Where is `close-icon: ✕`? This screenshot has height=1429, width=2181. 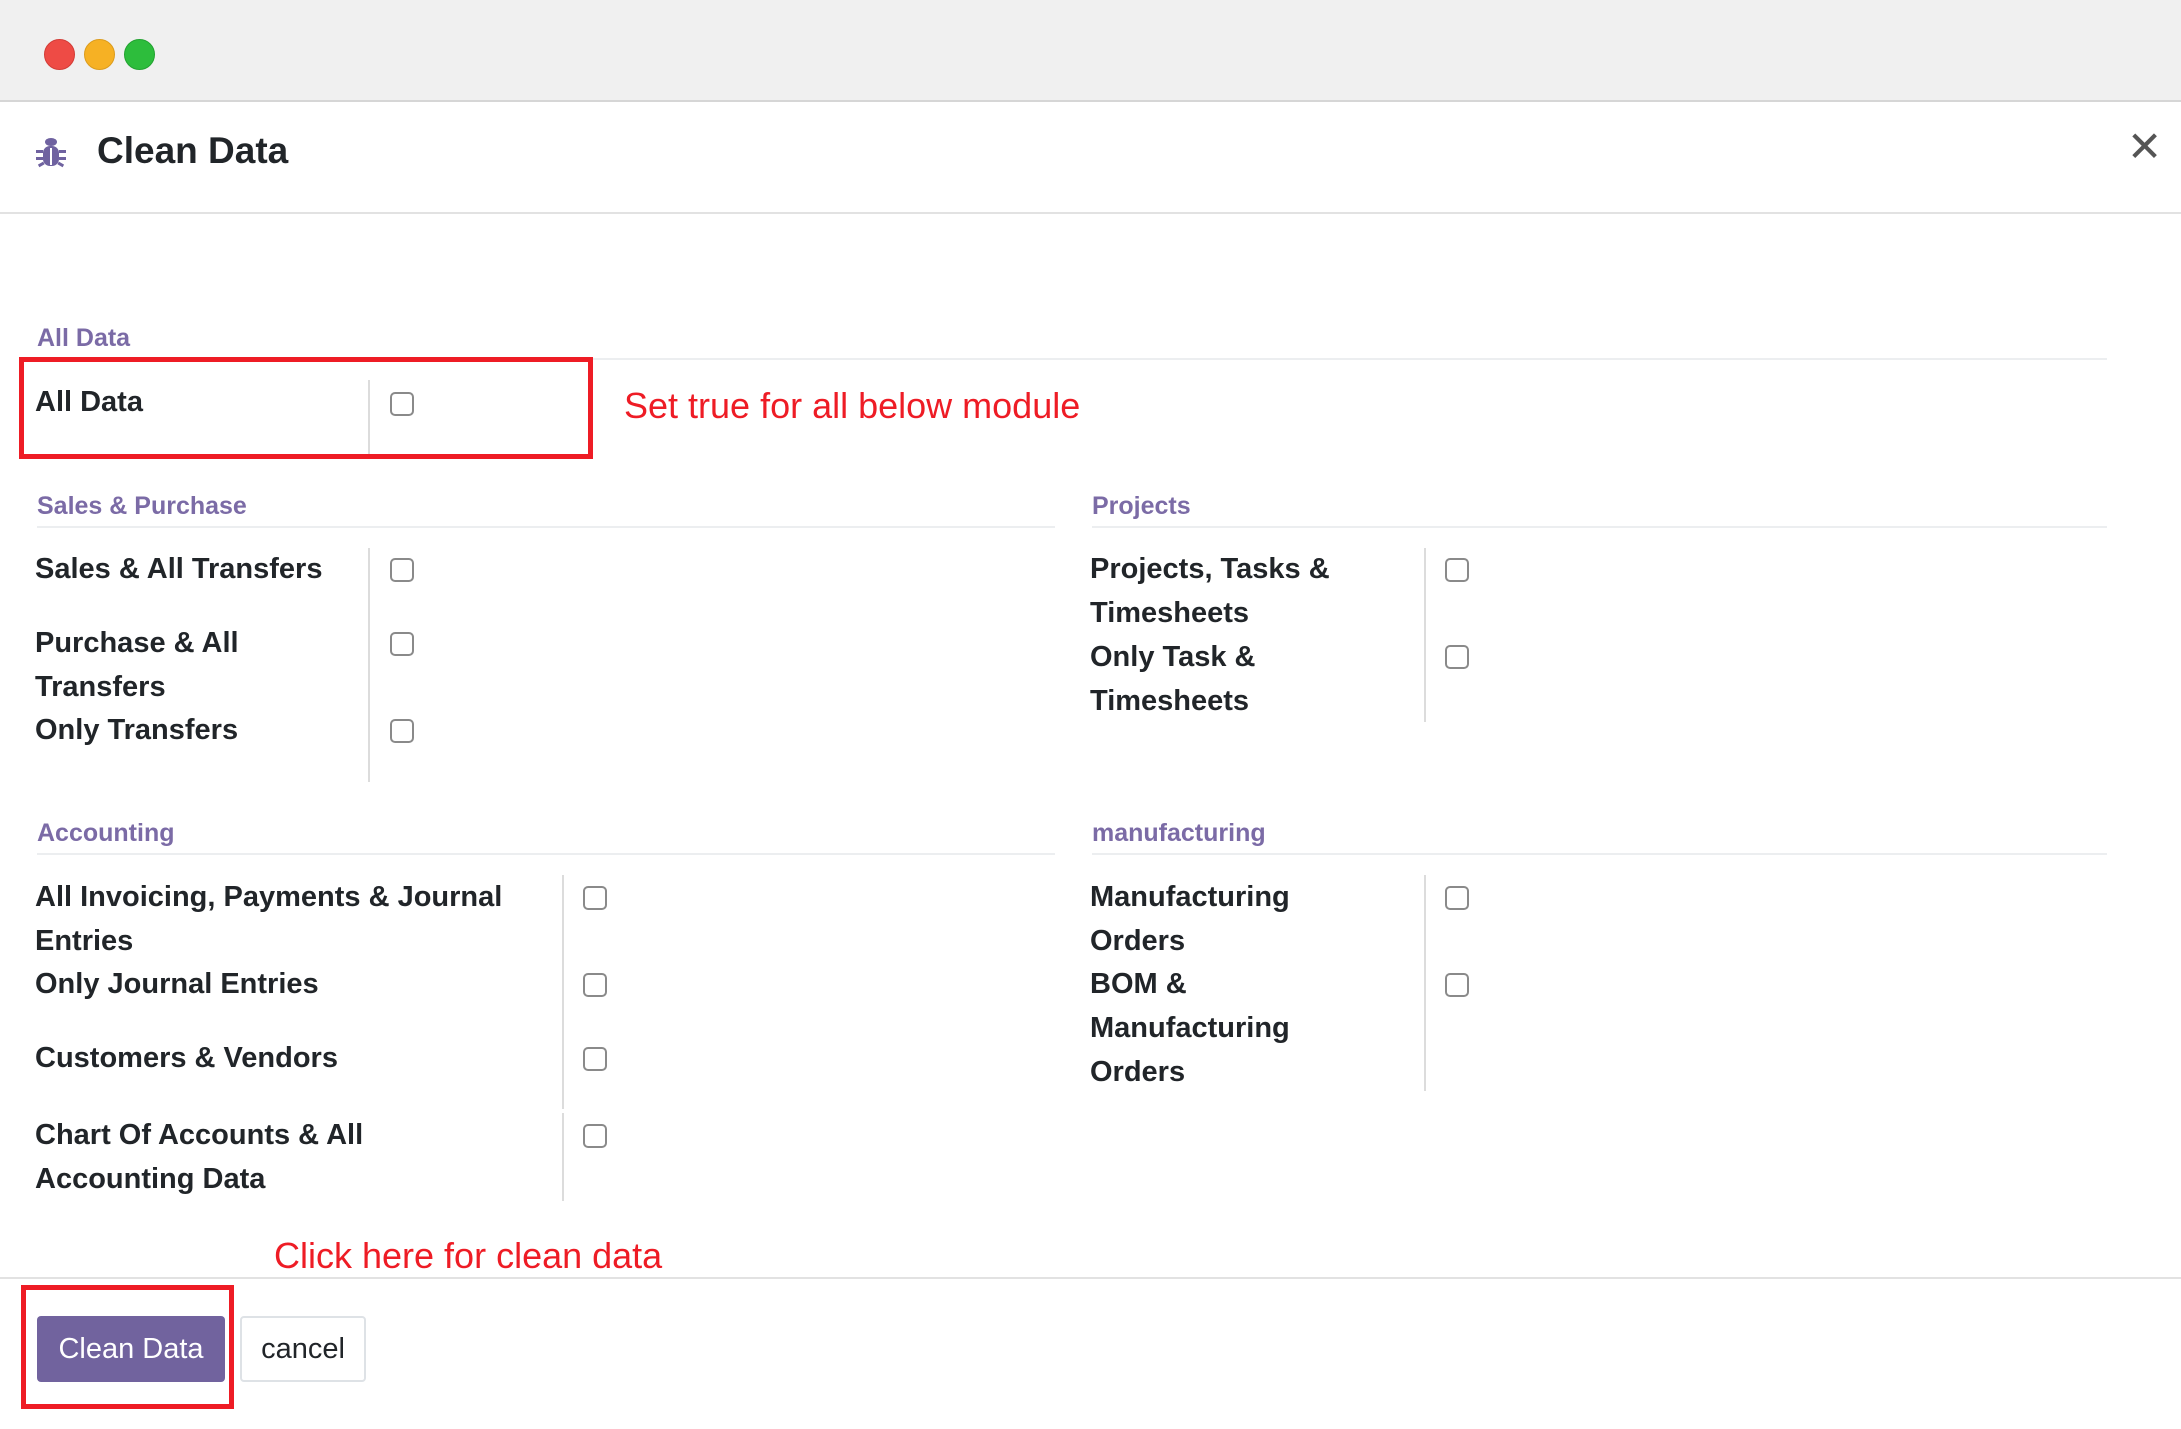
close-icon: ✕ is located at coordinates (2144, 147).